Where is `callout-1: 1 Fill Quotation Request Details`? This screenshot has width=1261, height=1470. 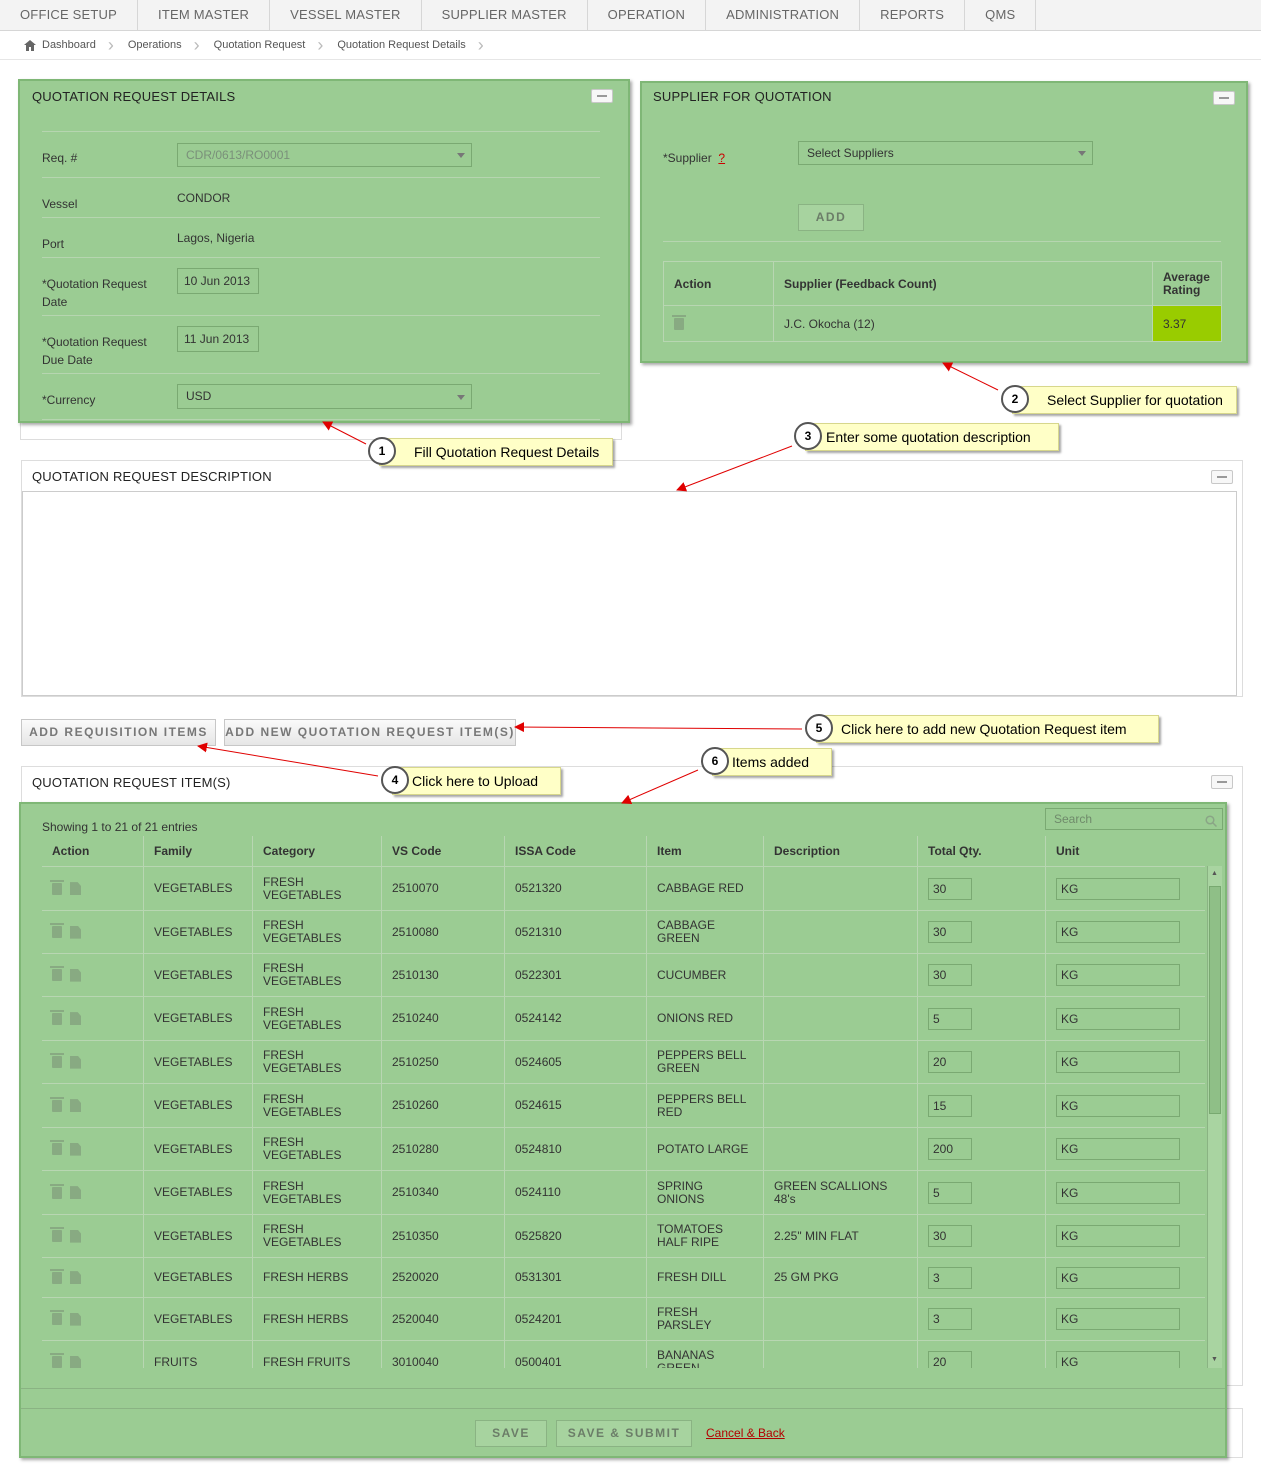
callout-1: 1 Fill Quotation Request Details is located at coordinates (490, 451).